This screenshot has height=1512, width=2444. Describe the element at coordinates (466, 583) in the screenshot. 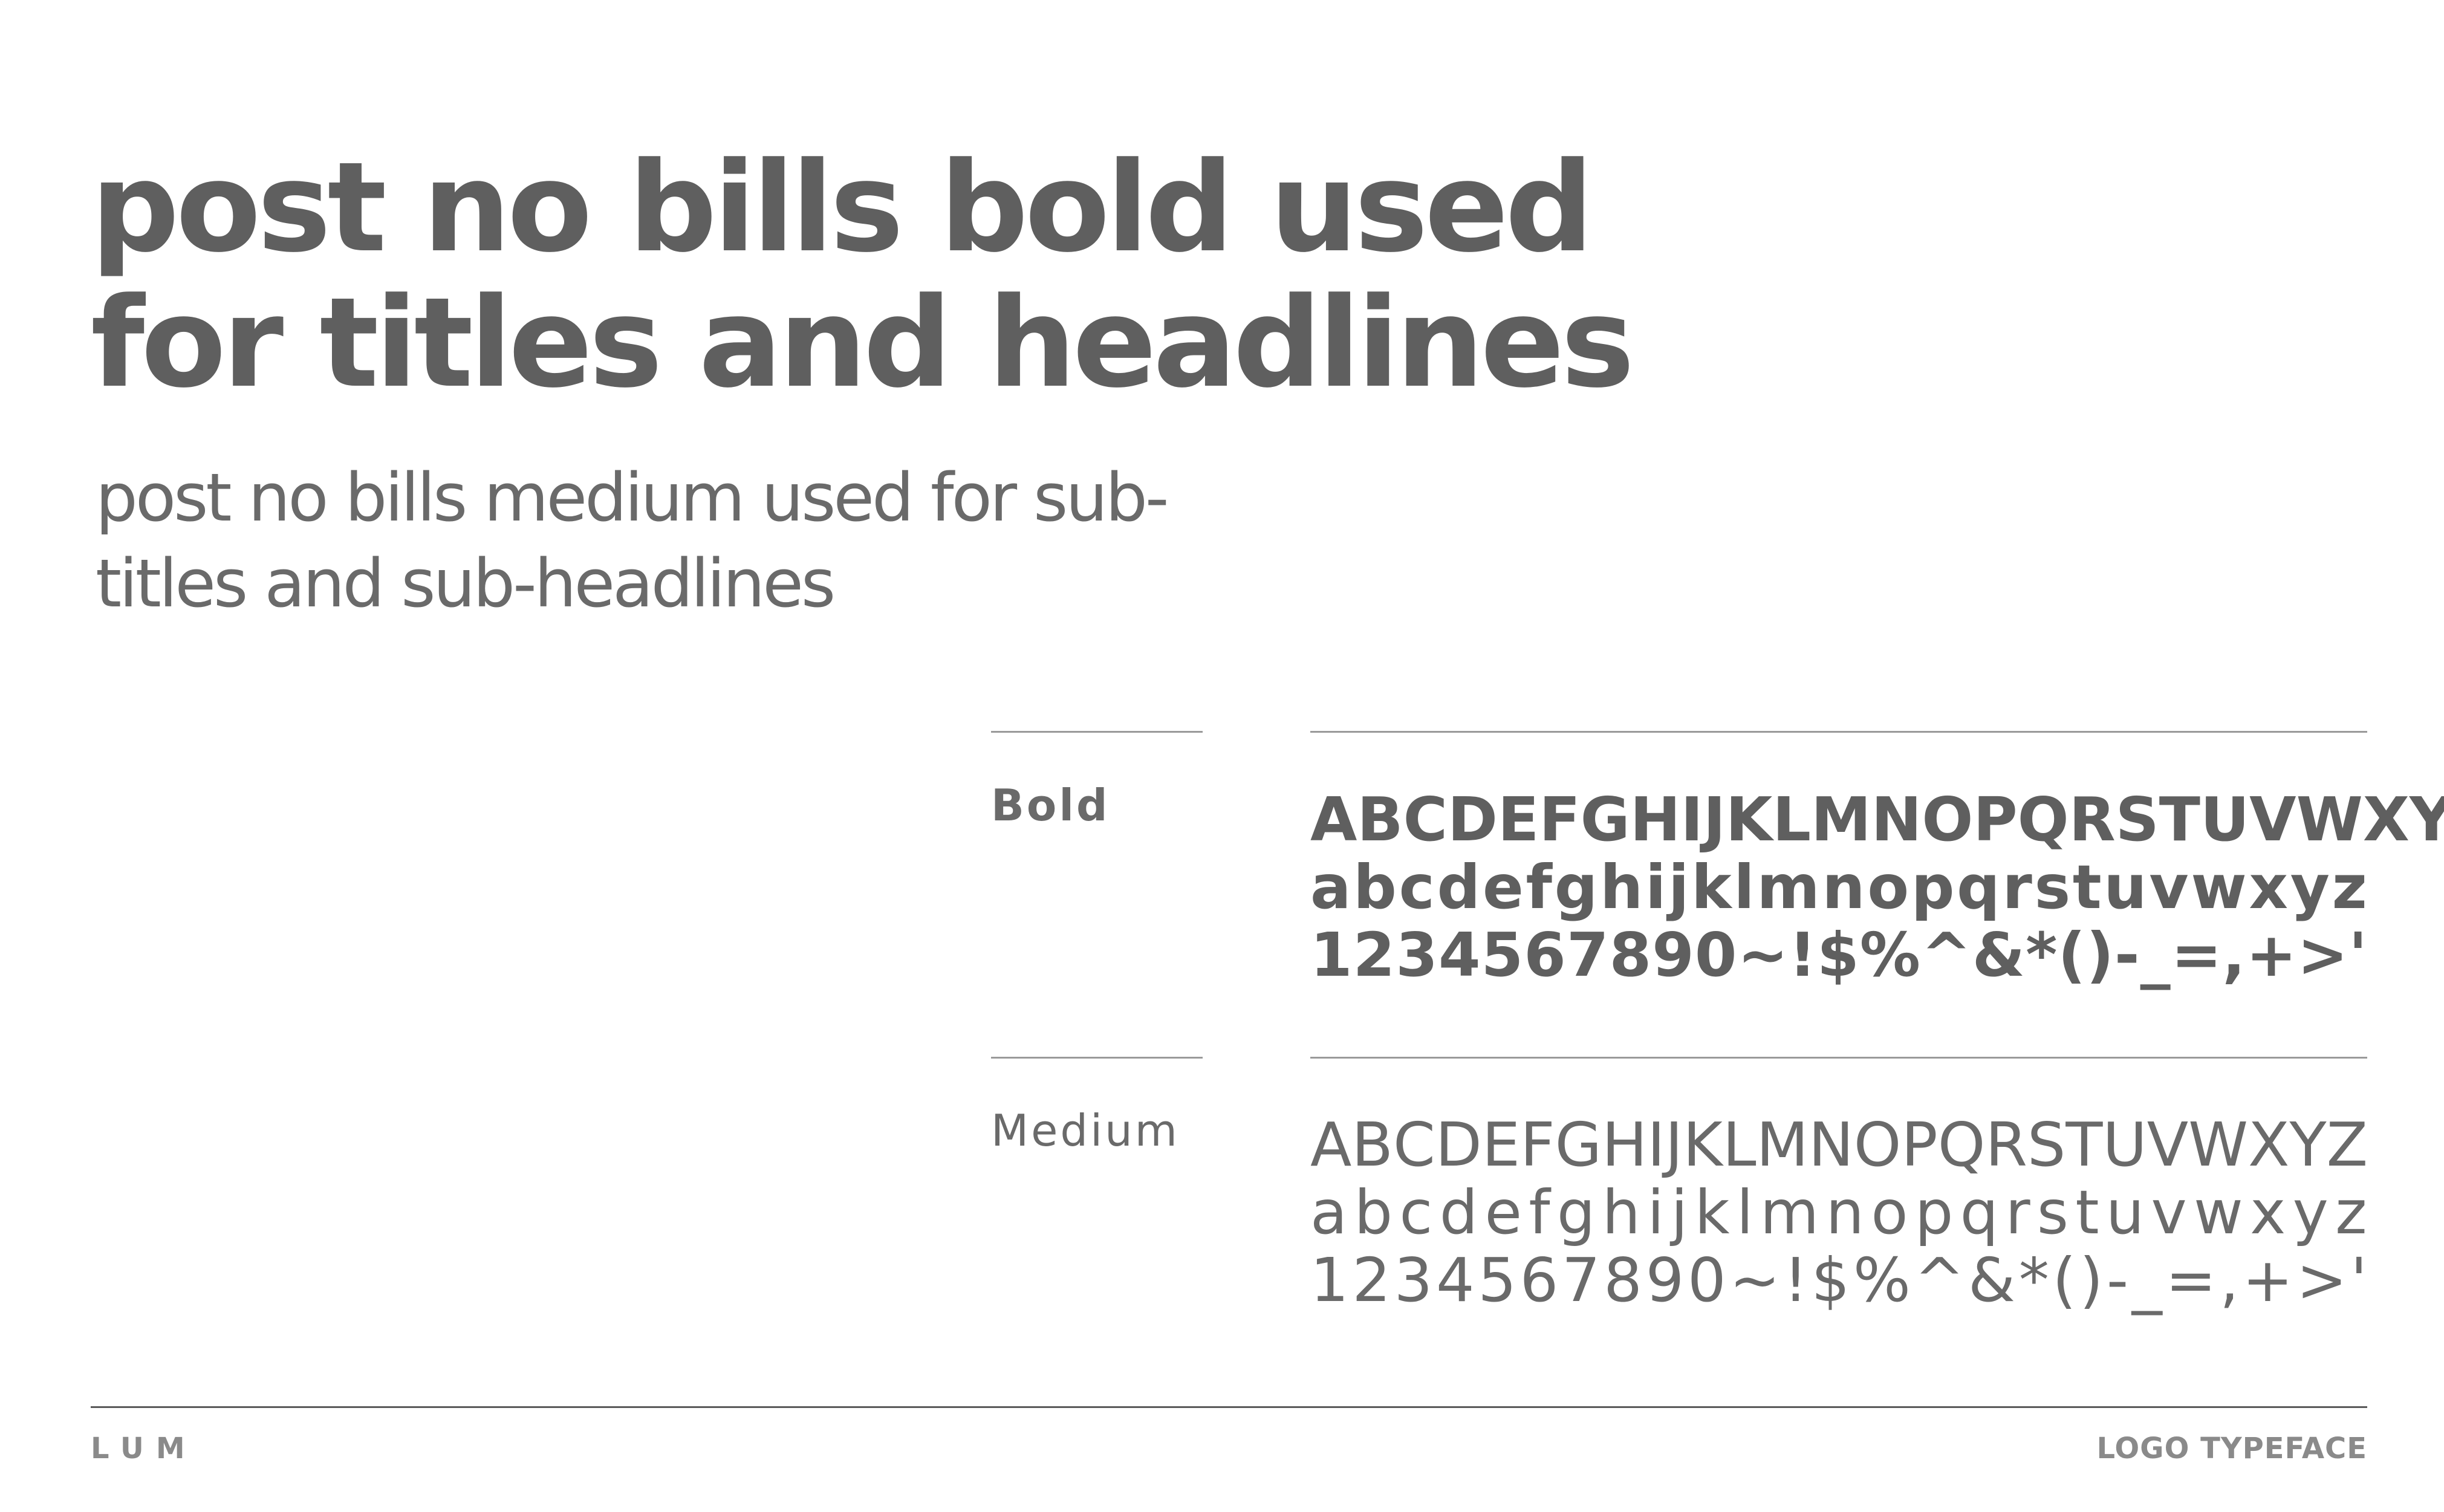

I see `subheadline-line-2: titles and sub-headlines` at that location.